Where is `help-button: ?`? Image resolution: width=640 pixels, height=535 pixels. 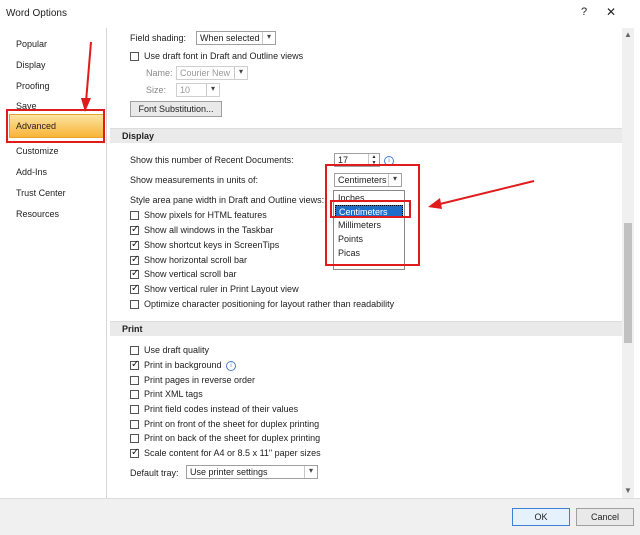 help-button: ? is located at coordinates (584, 12).